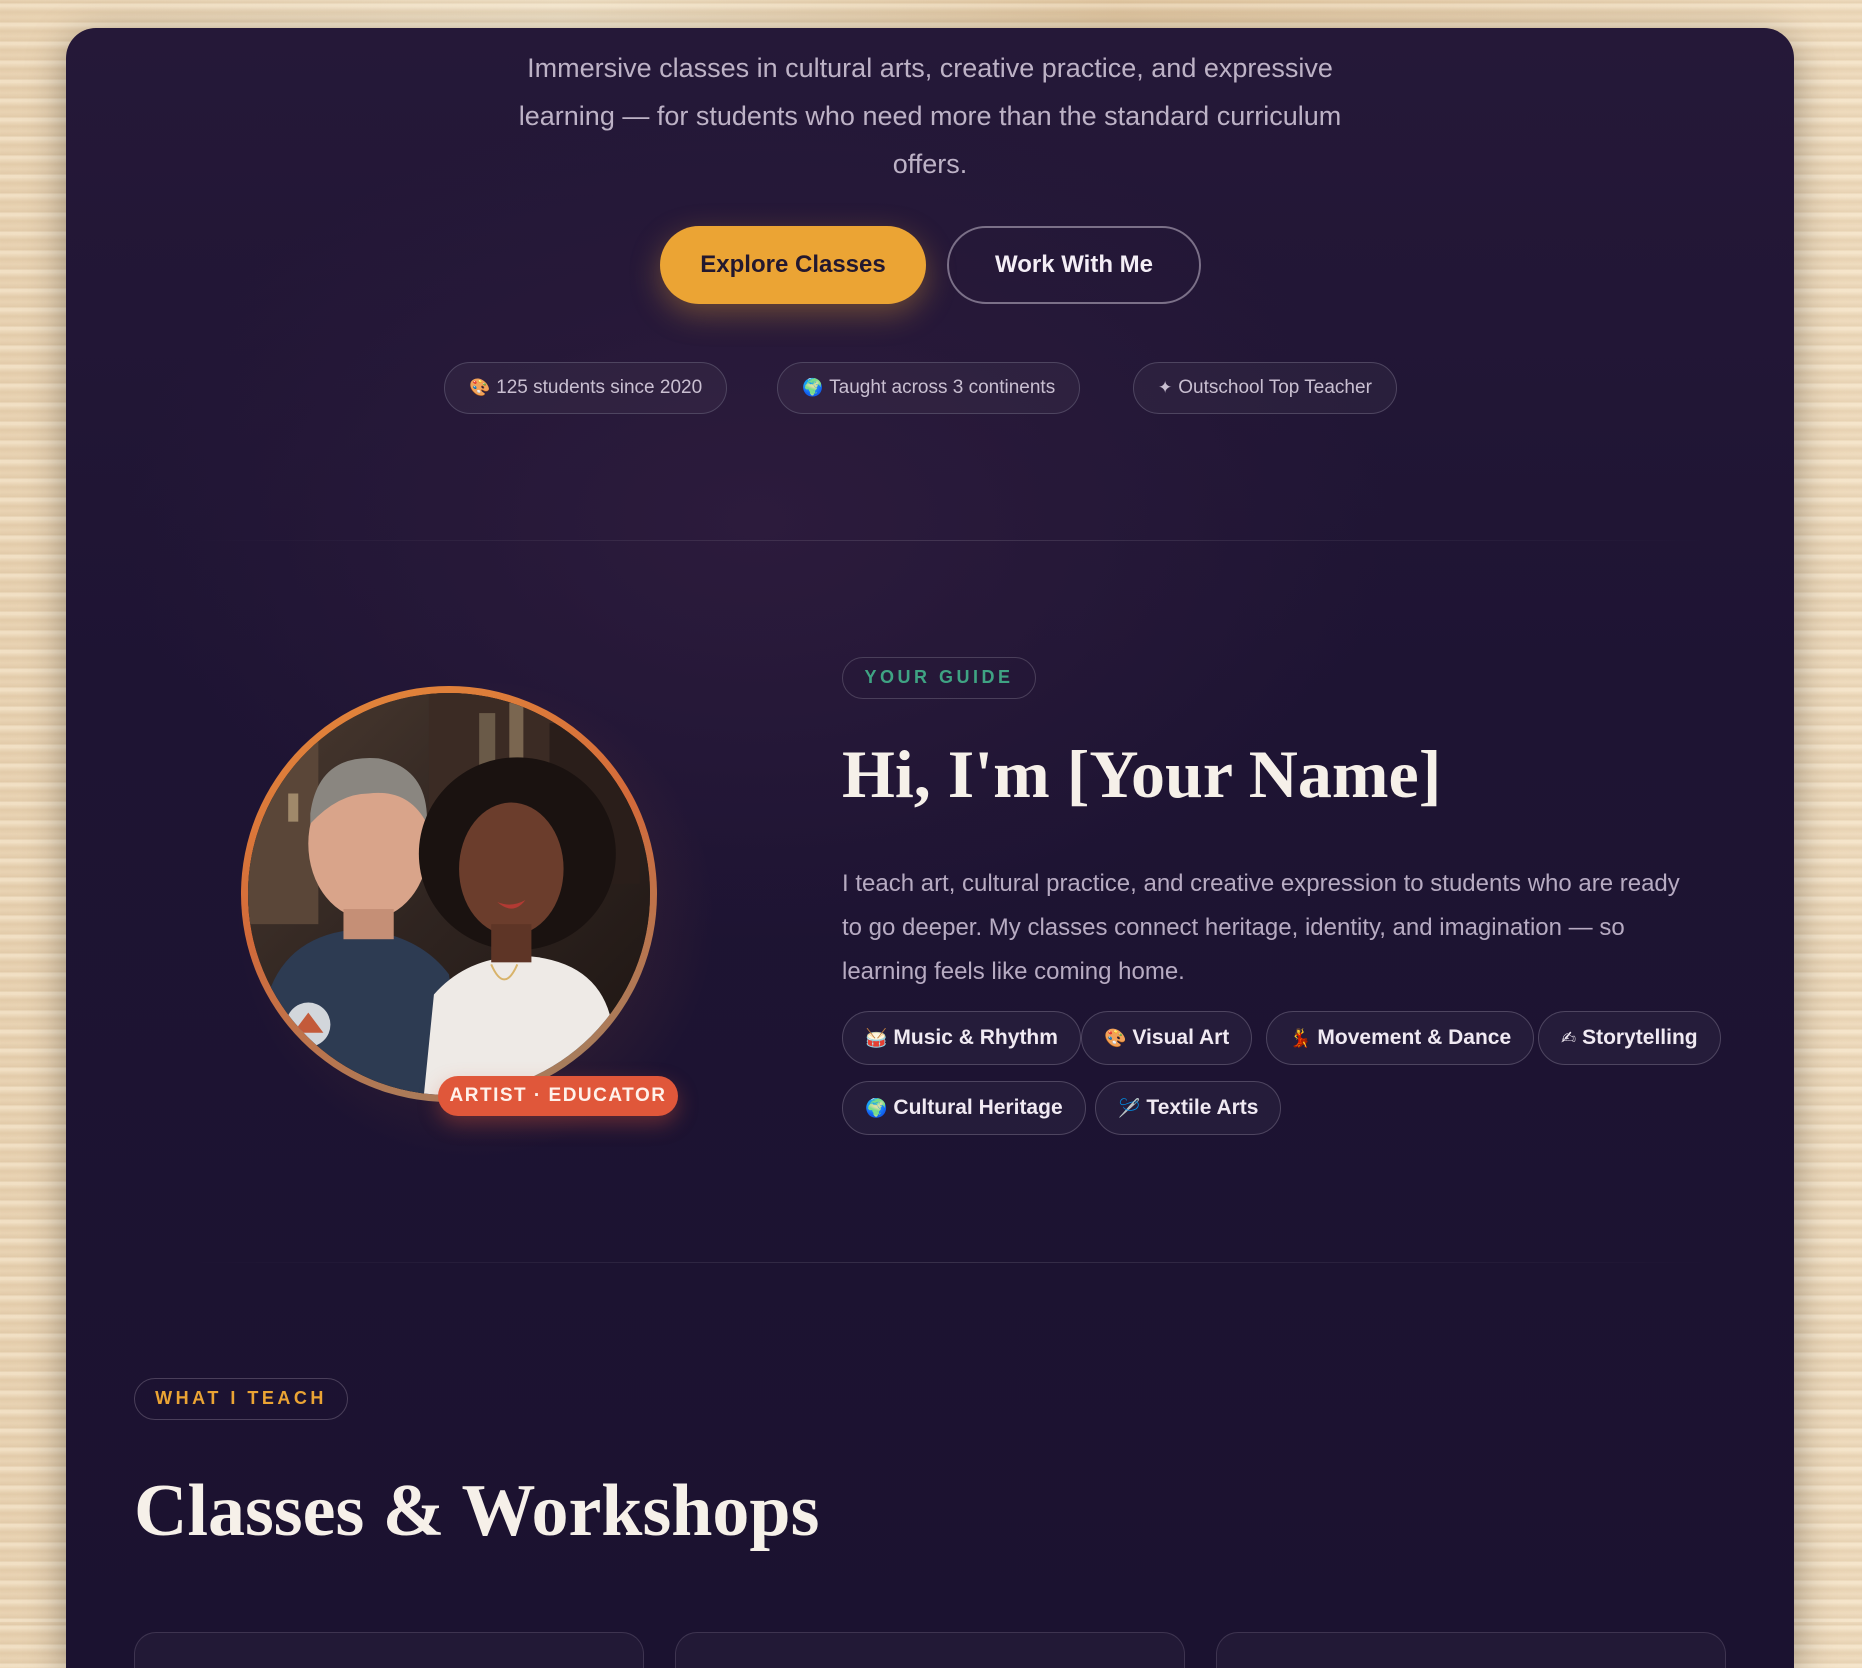  I want to click on what-i-teach-label: WHAT I TEACH, so click(241, 1399).